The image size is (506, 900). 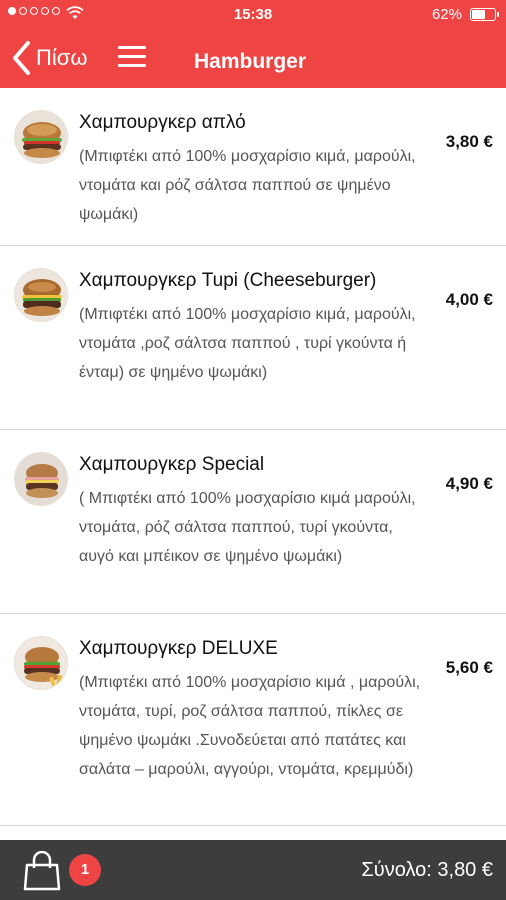 What do you see at coordinates (62, 57) in the screenshot?
I see `back-label: Πίσω` at bounding box center [62, 57].